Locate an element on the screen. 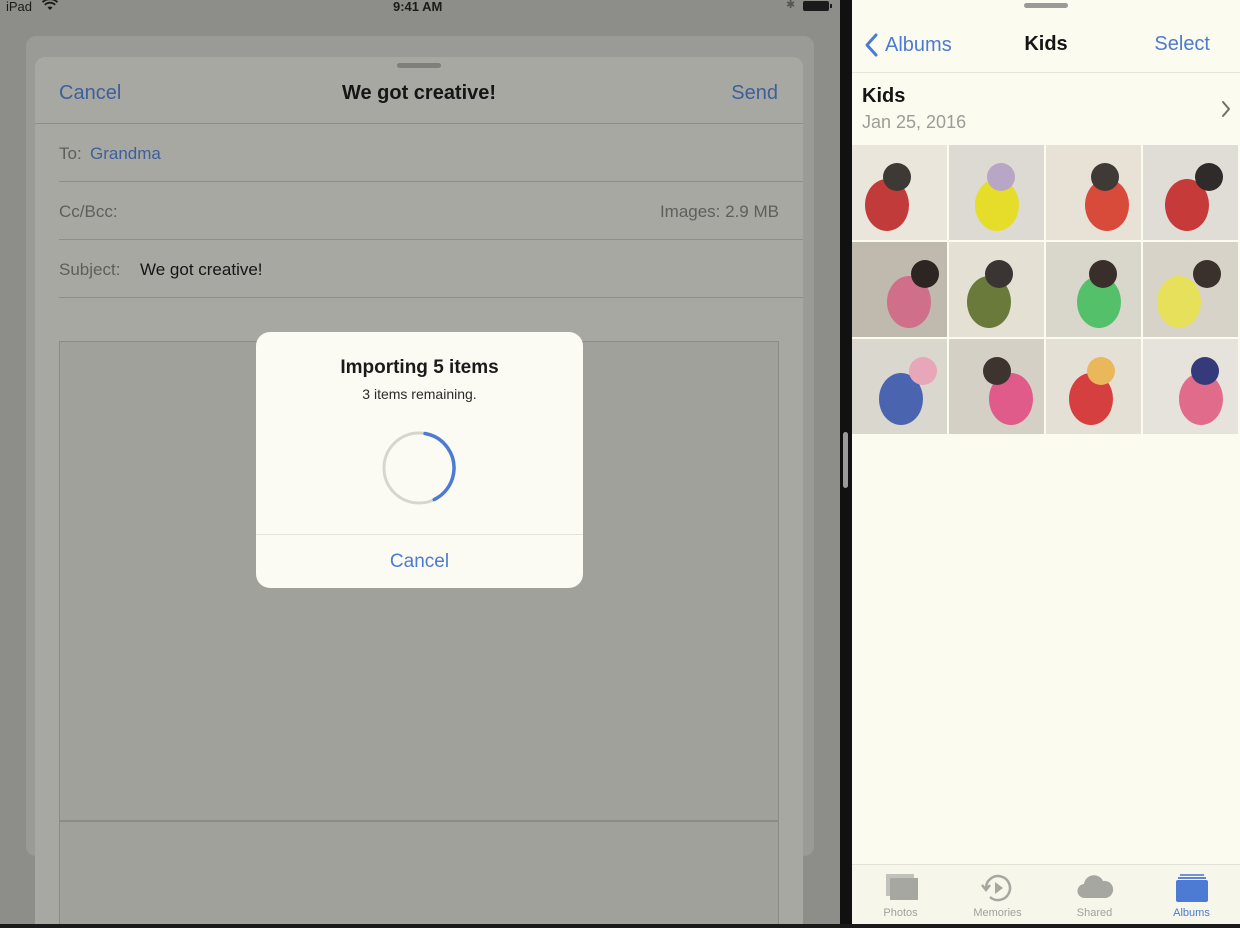 The image size is (1240, 928). wifi-icon is located at coordinates (50, 7).